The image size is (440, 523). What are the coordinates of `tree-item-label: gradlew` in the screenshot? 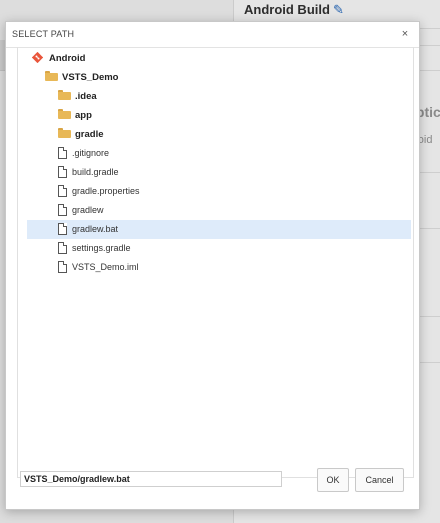 It's located at (88, 210).